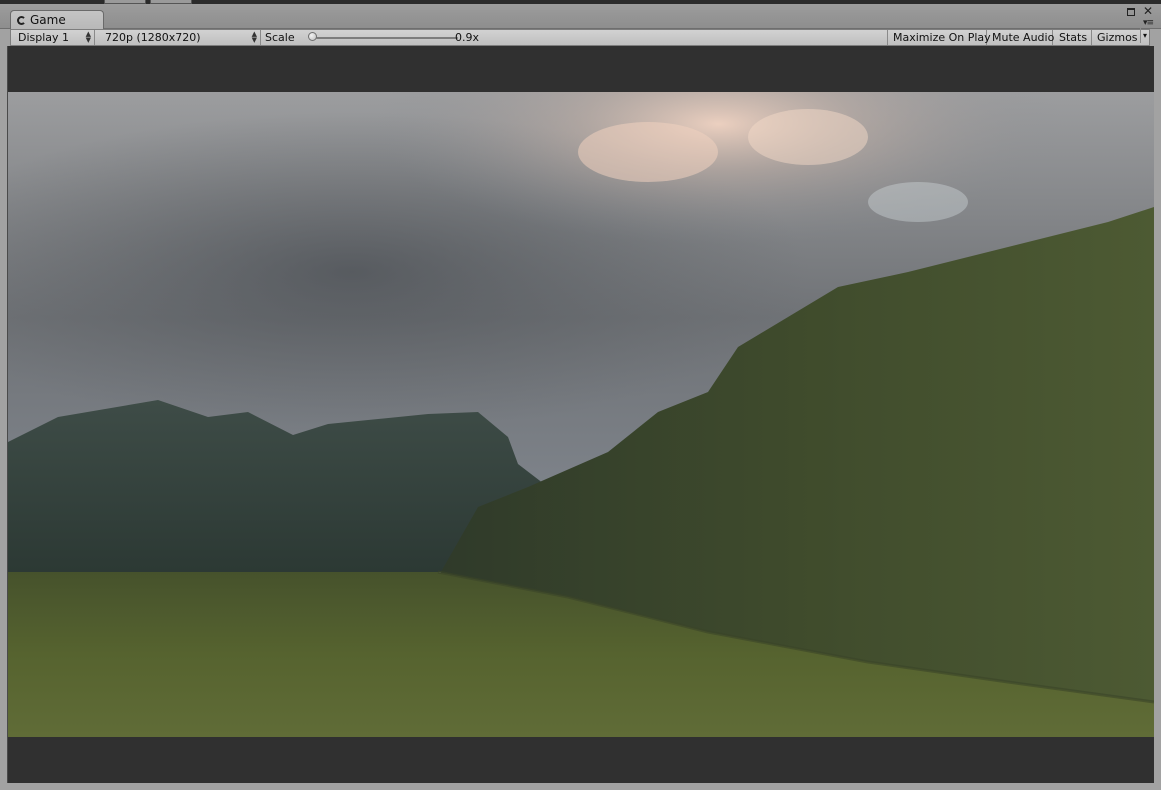 This screenshot has width=1161, height=790. I want to click on close-icon: ✕, so click(1148, 11).